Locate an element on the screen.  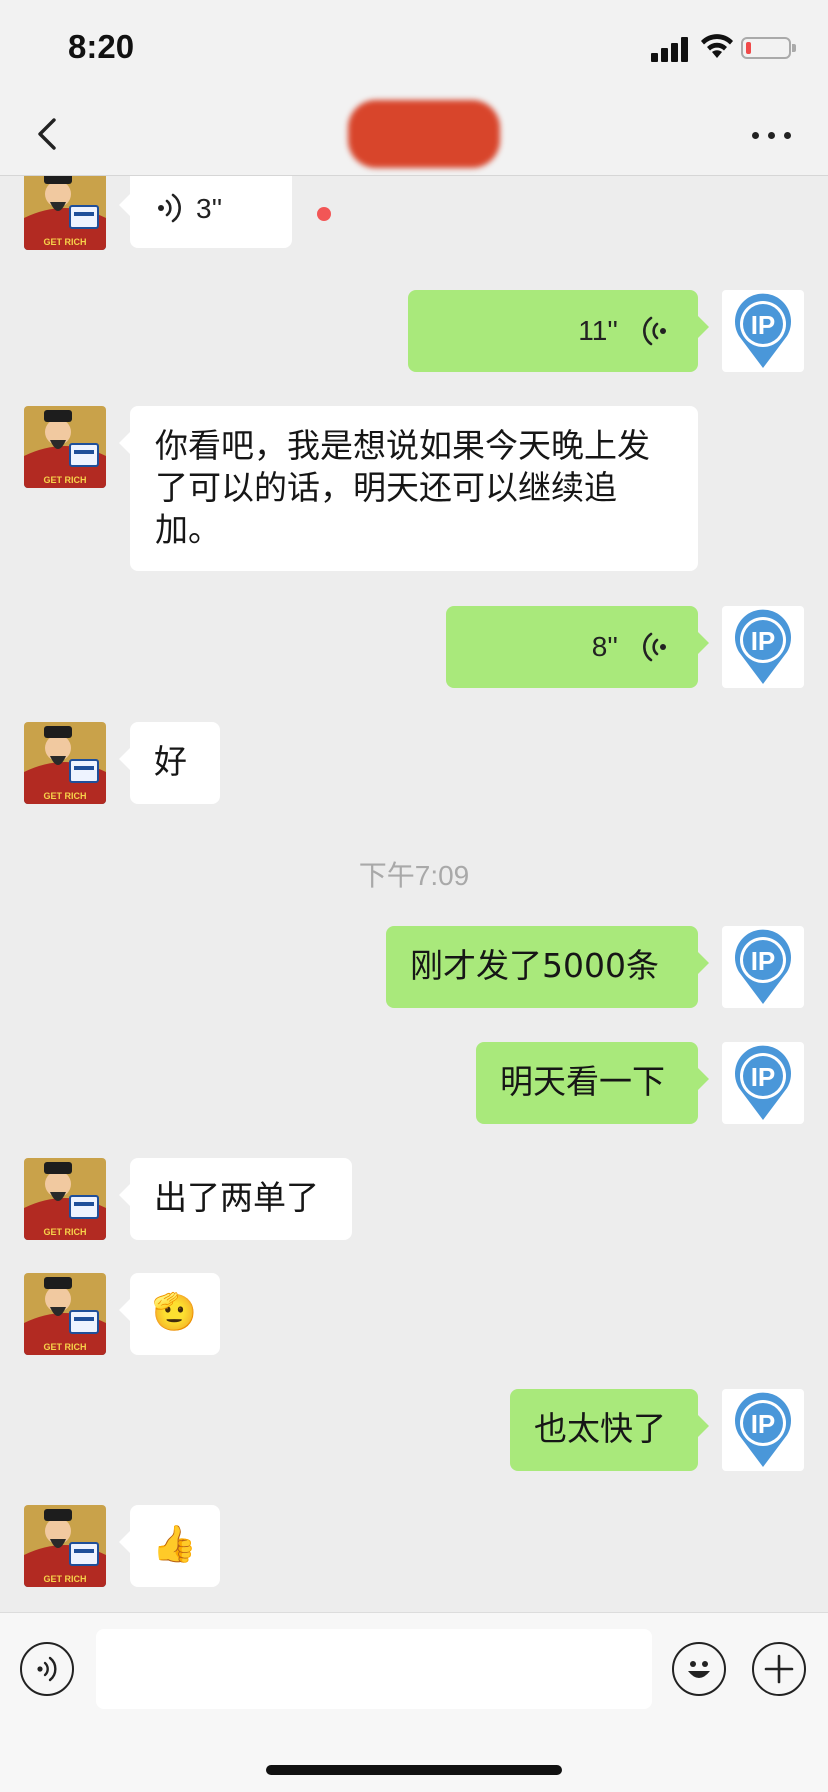
emoji-message: 👍 is located at coordinates (169, 1546).